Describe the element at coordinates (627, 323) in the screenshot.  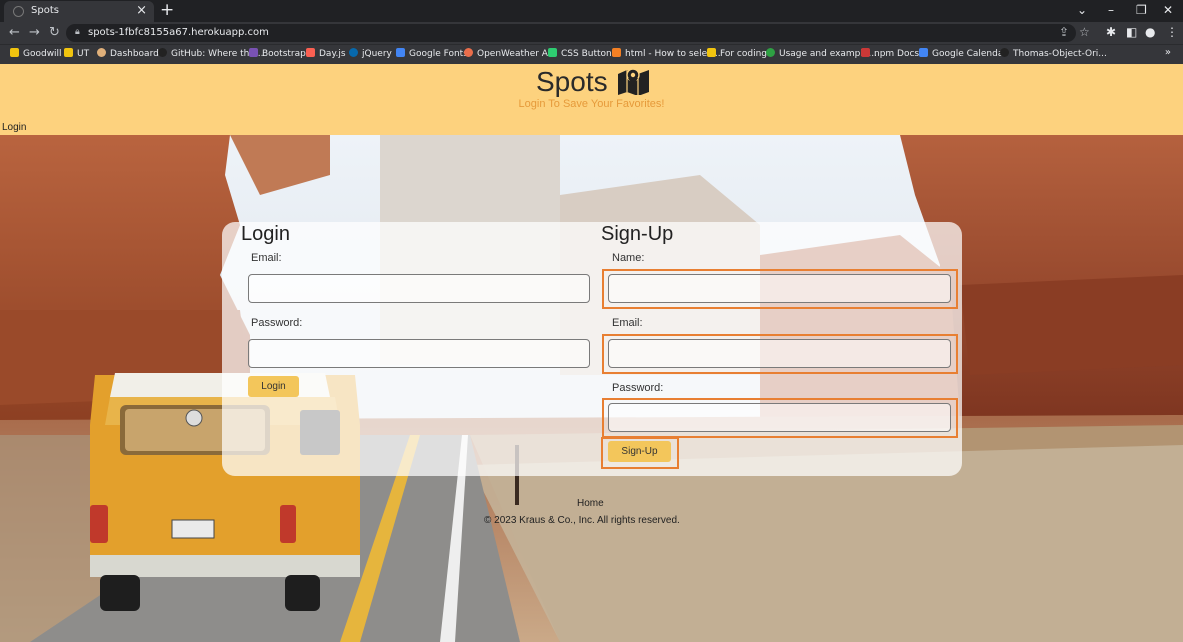
I see `signup-email-label: Email:` at that location.